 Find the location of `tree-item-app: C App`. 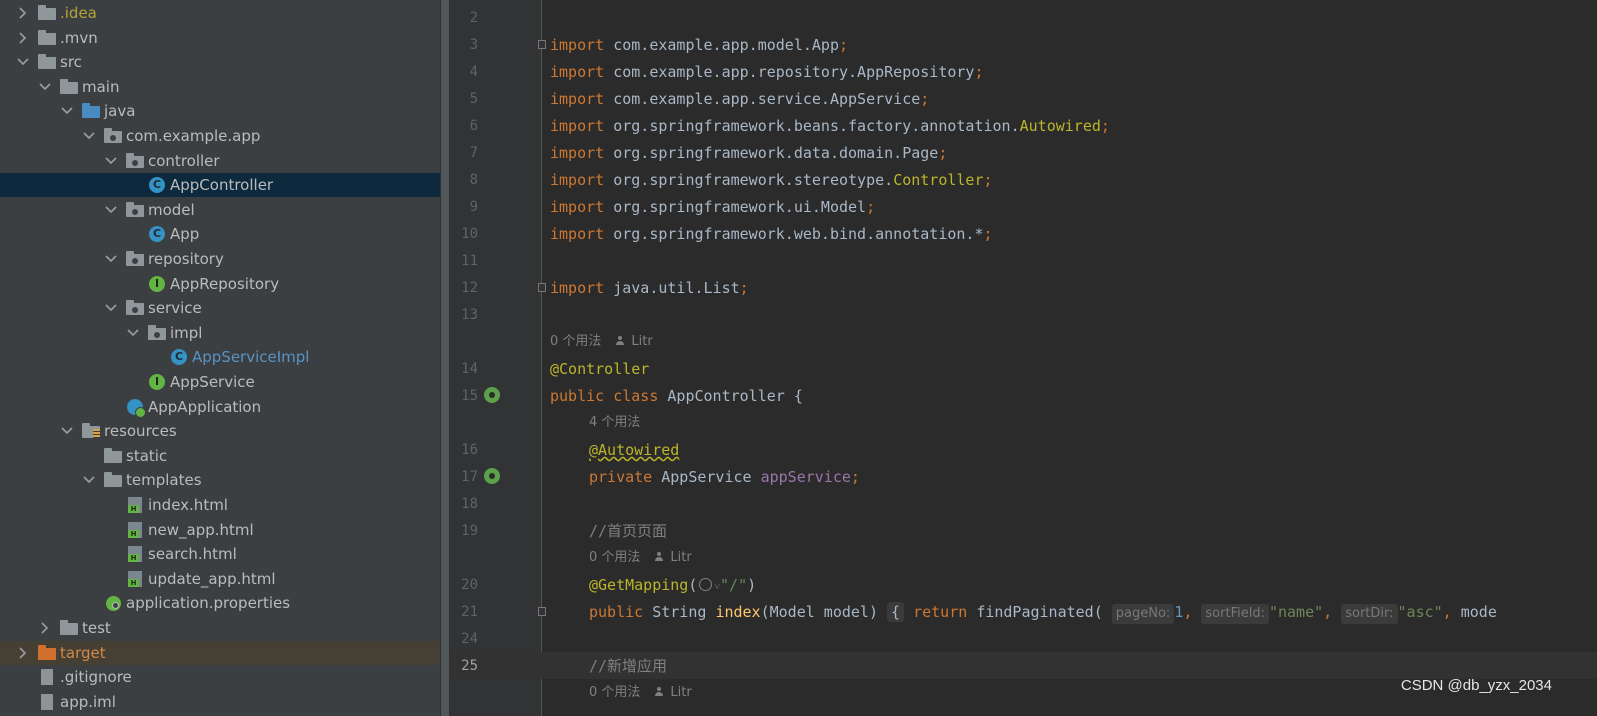

tree-item-app: C App is located at coordinates (220, 234).